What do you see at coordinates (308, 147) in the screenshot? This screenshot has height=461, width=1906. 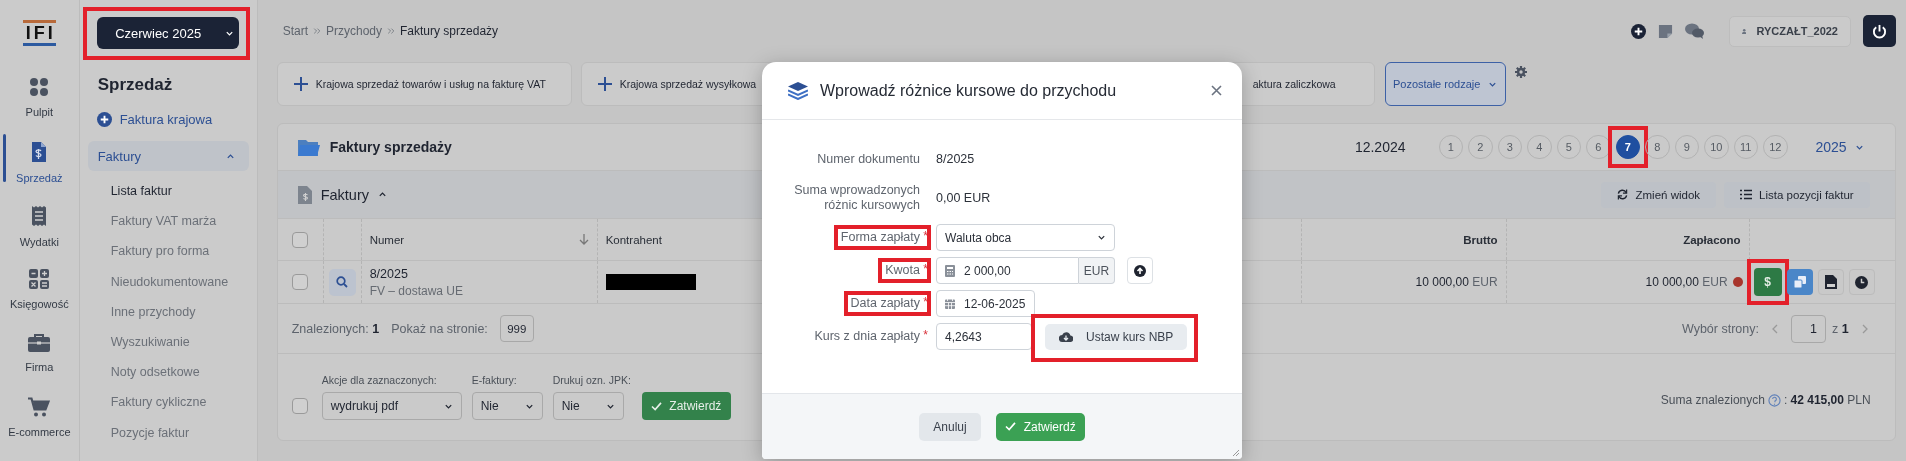 I see `folder-icon` at bounding box center [308, 147].